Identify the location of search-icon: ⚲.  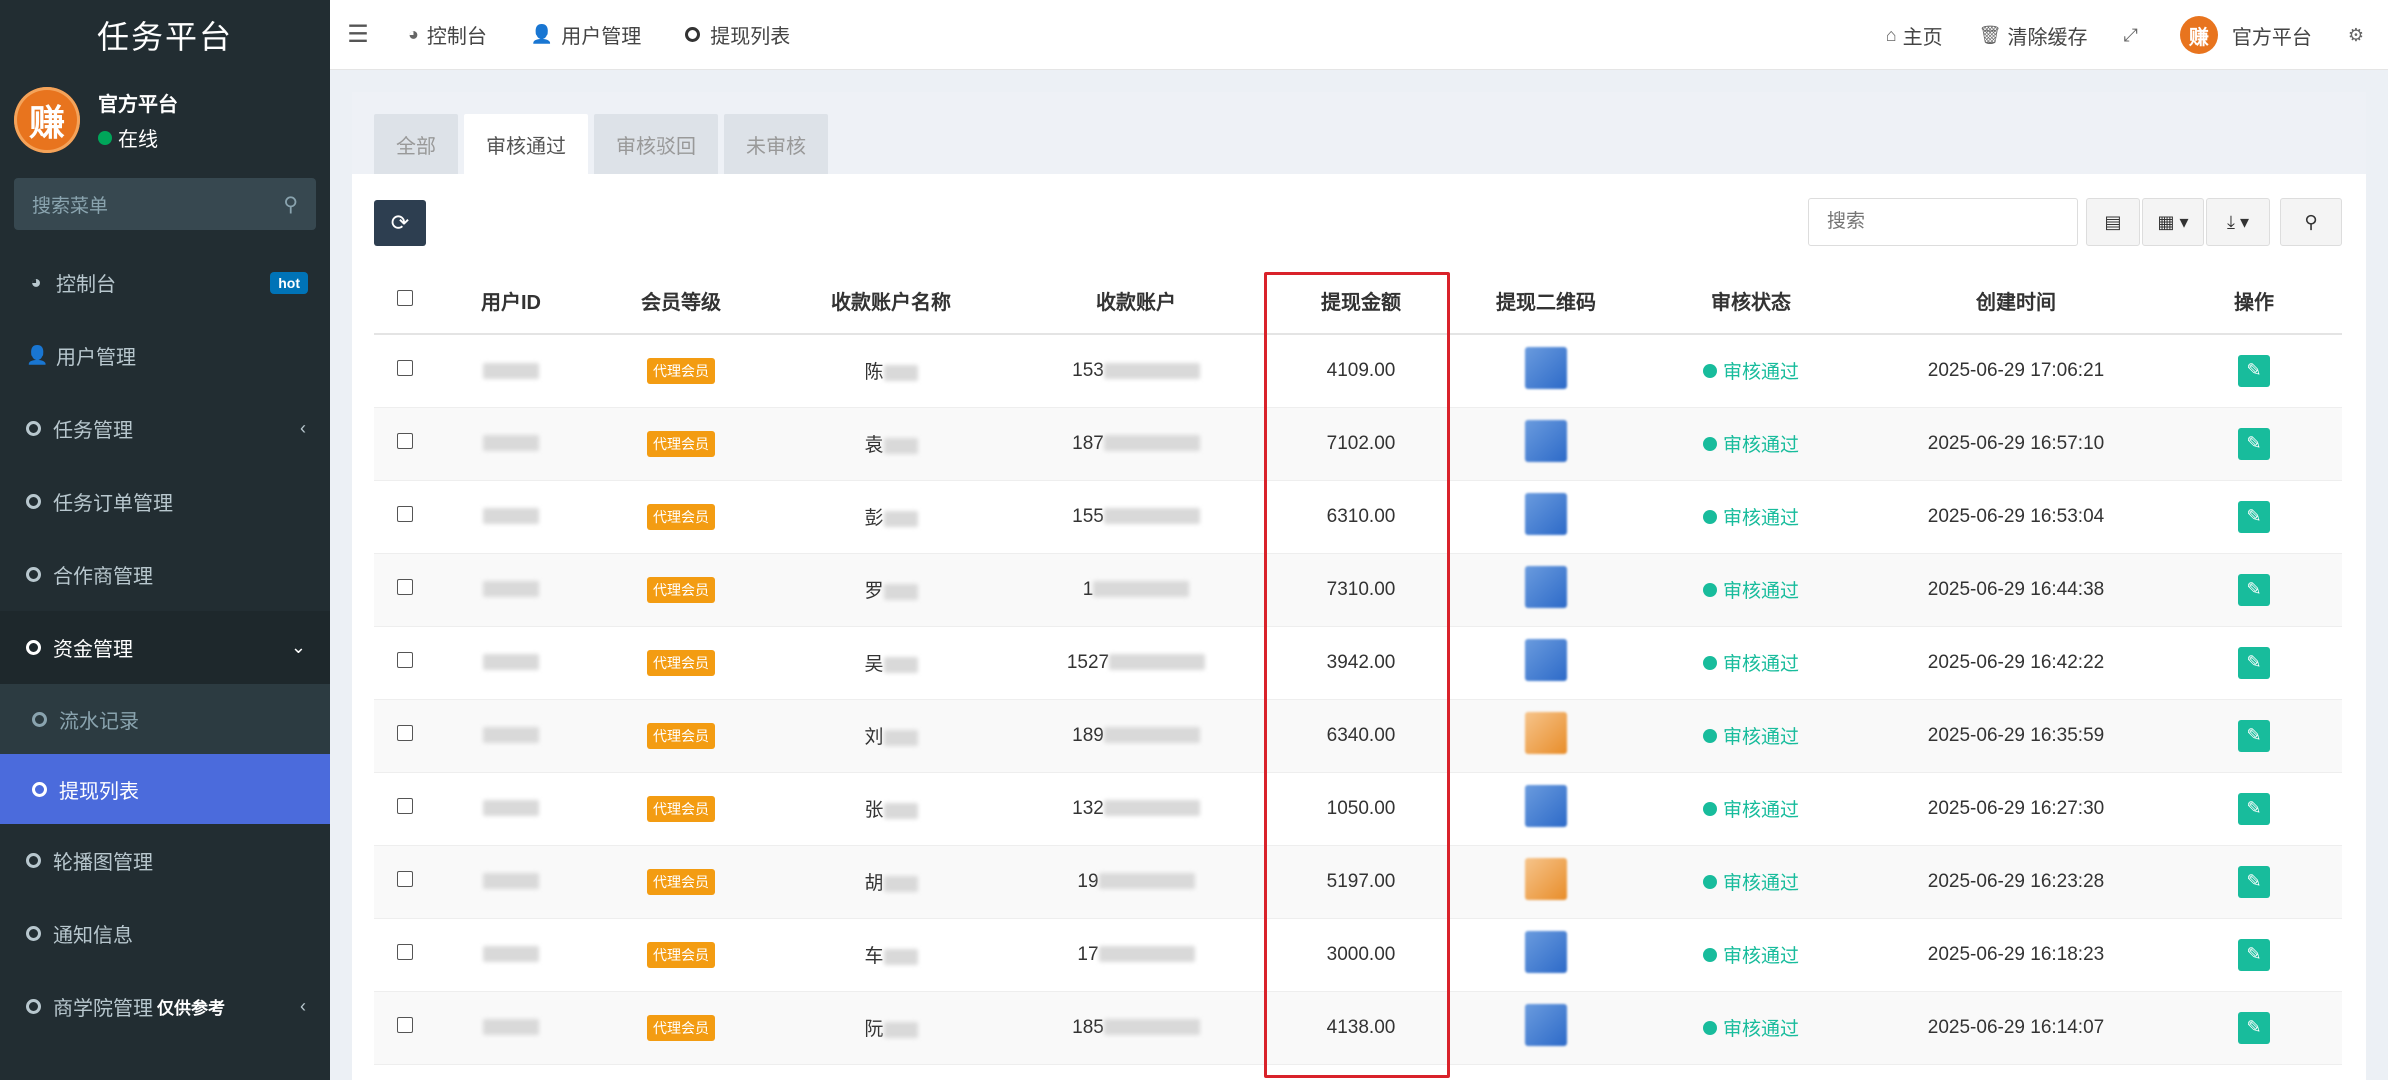
(290, 204).